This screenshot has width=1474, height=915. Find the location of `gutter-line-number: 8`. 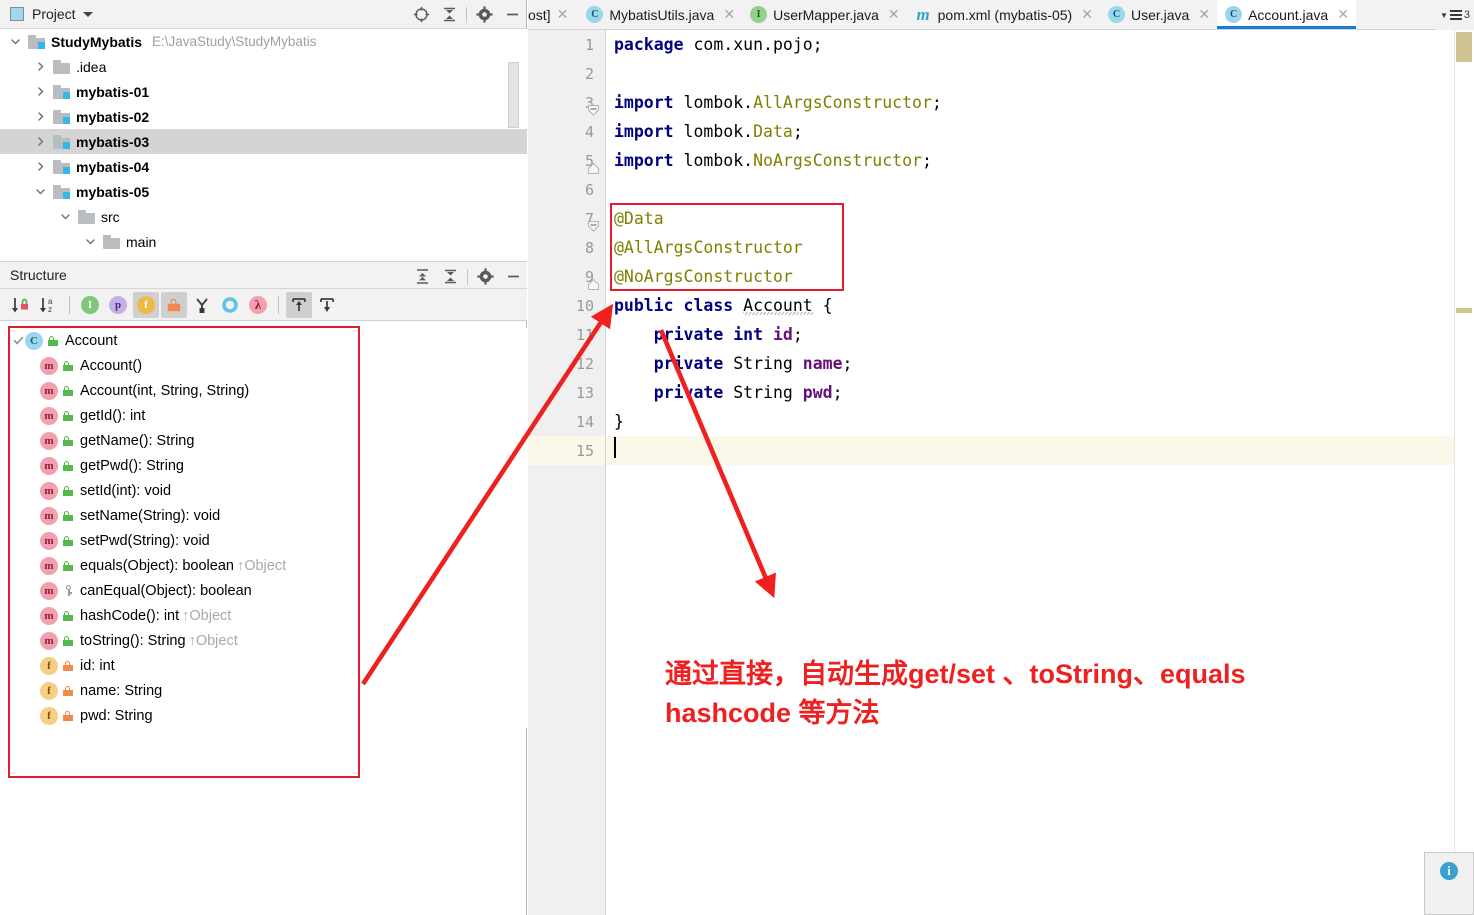

gutter-line-number: 8 is located at coordinates (567, 247).